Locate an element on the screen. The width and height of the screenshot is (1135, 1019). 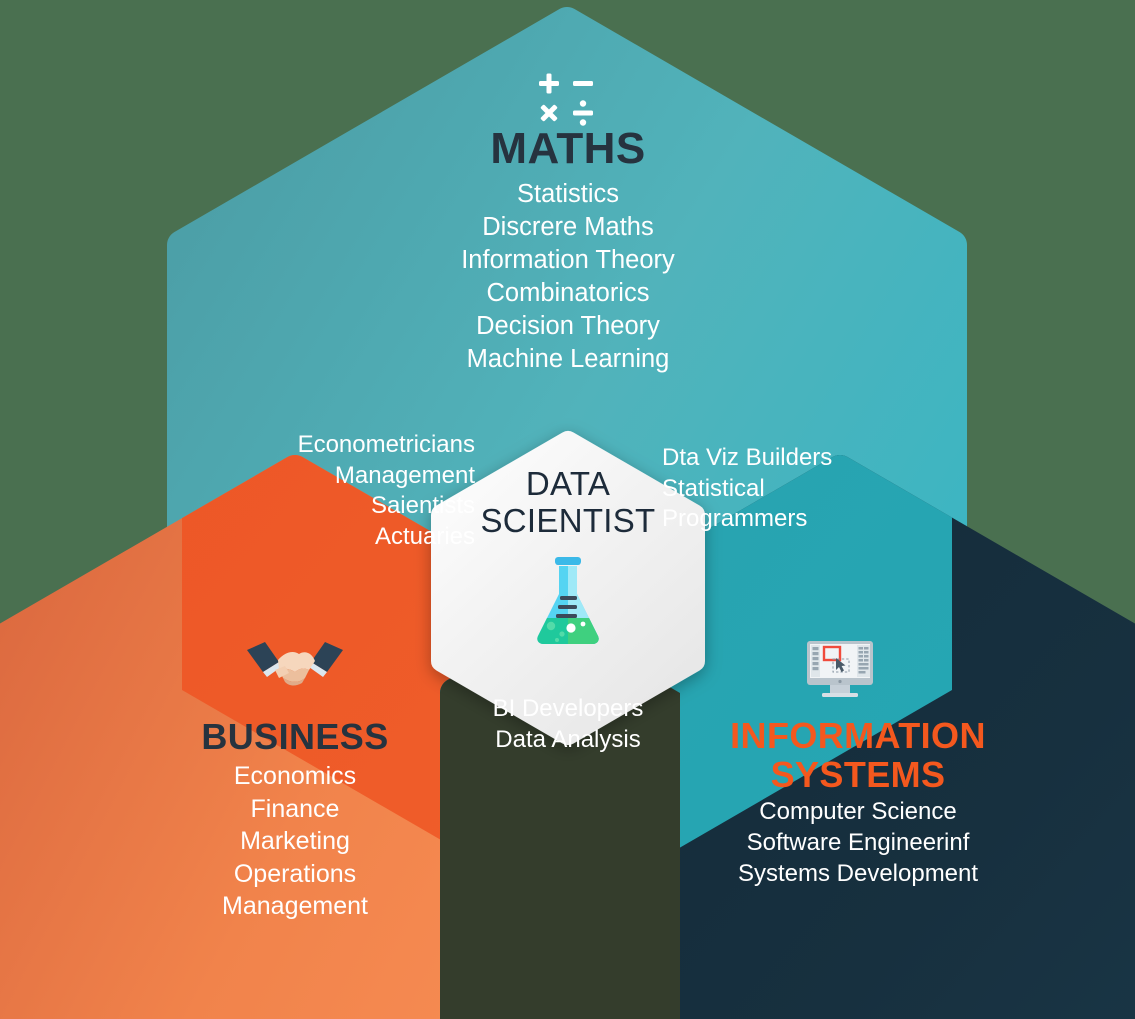
list-item: Statistics is located at coordinates (568, 193).